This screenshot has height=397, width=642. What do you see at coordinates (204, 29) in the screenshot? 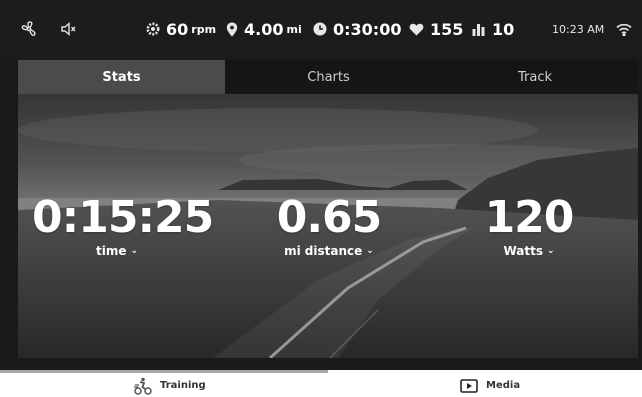
I see `cadence-unit: rpm` at bounding box center [204, 29].